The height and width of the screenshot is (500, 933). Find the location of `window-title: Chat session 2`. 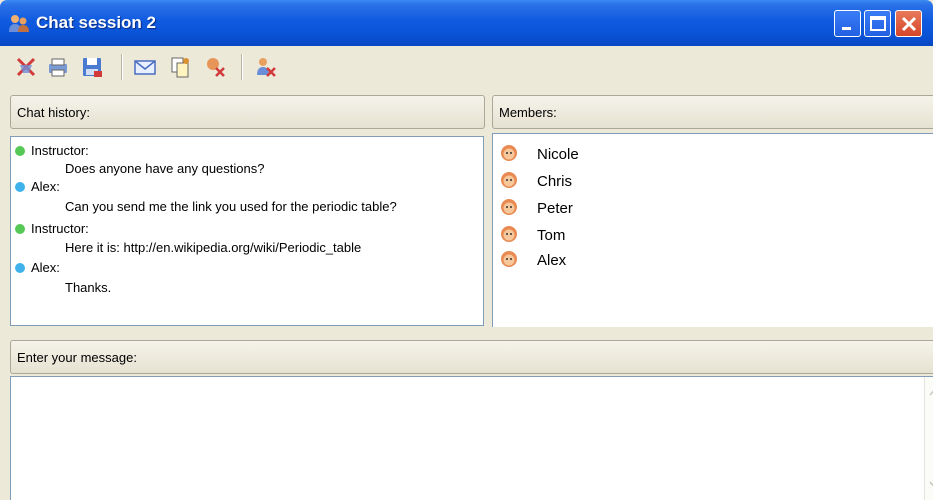

window-title: Chat session 2 is located at coordinates (96, 22).